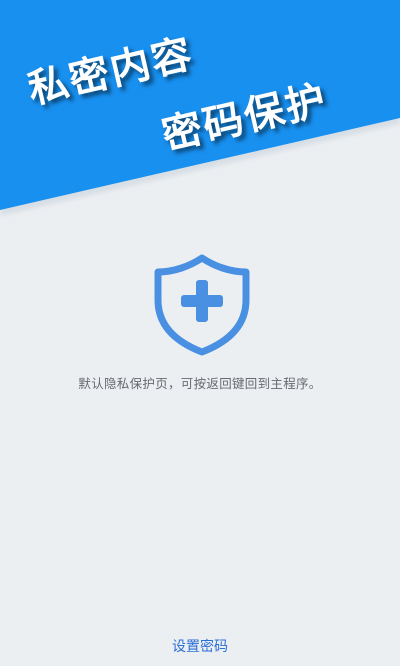  What do you see at coordinates (202, 305) in the screenshot?
I see `shield-plus-icon` at bounding box center [202, 305].